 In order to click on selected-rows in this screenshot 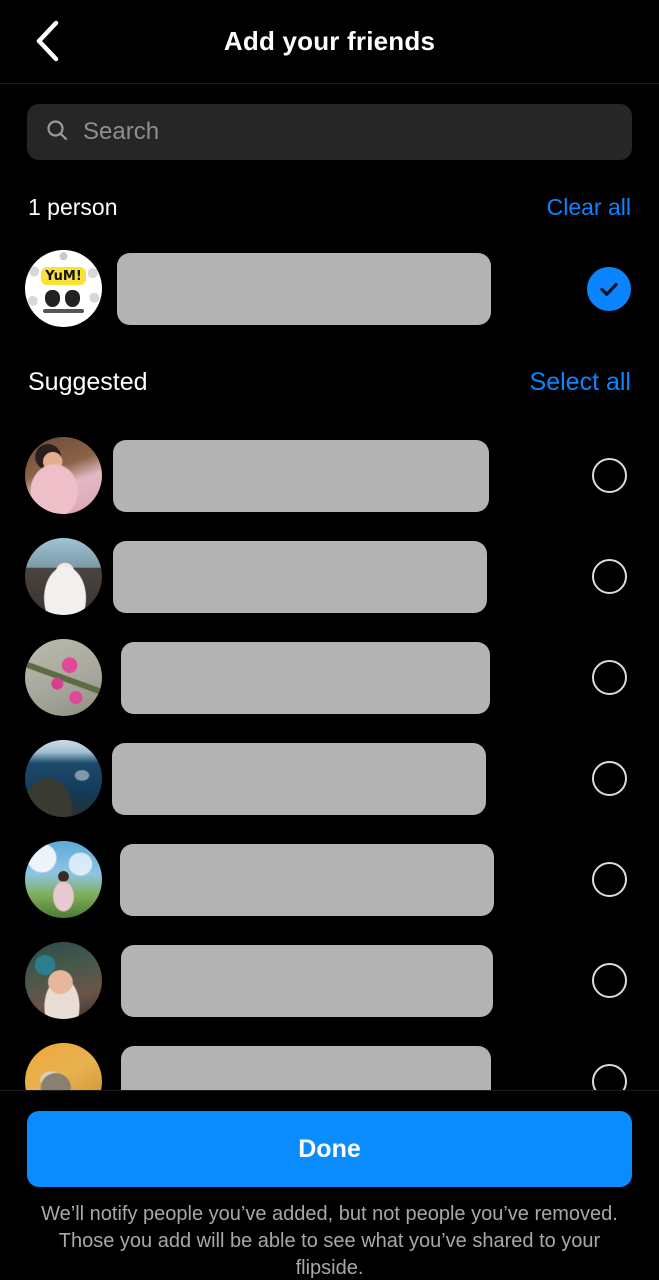, I will do `click(329, 288)`.